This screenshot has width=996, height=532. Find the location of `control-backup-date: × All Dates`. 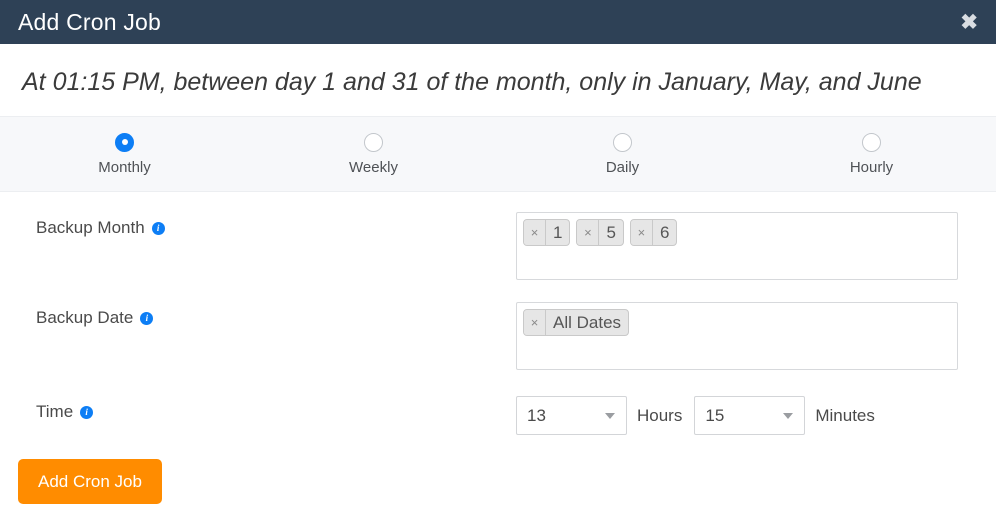

control-backup-date: × All Dates is located at coordinates (737, 336).